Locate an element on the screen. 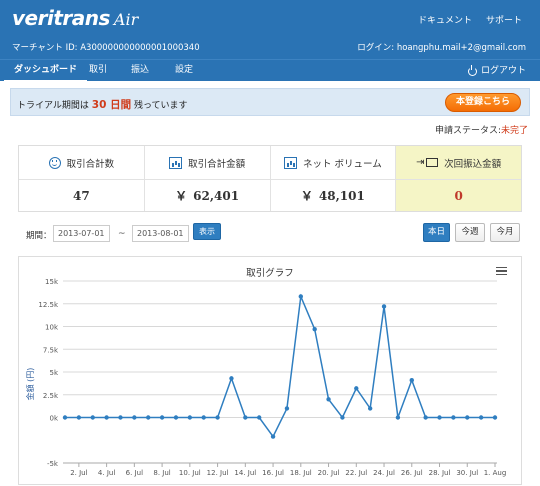 Image resolution: width=540 pixels, height=486 pixels. trial-prefix: トライアル期間は is located at coordinates (53, 106).